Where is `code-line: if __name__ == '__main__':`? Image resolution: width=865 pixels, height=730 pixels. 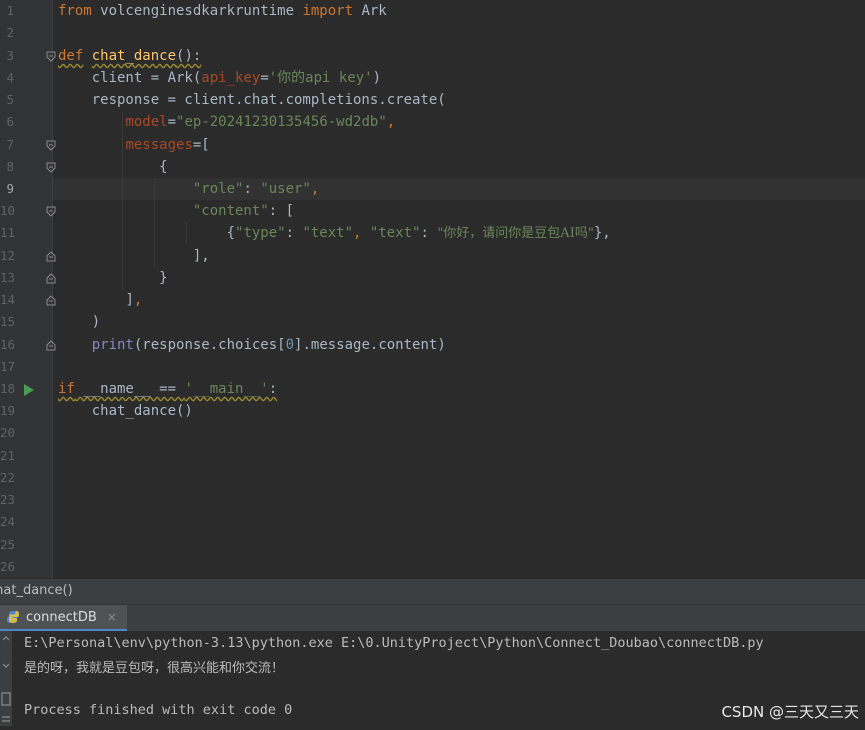
code-line: if __name__ == '__main__': is located at coordinates (167, 389).